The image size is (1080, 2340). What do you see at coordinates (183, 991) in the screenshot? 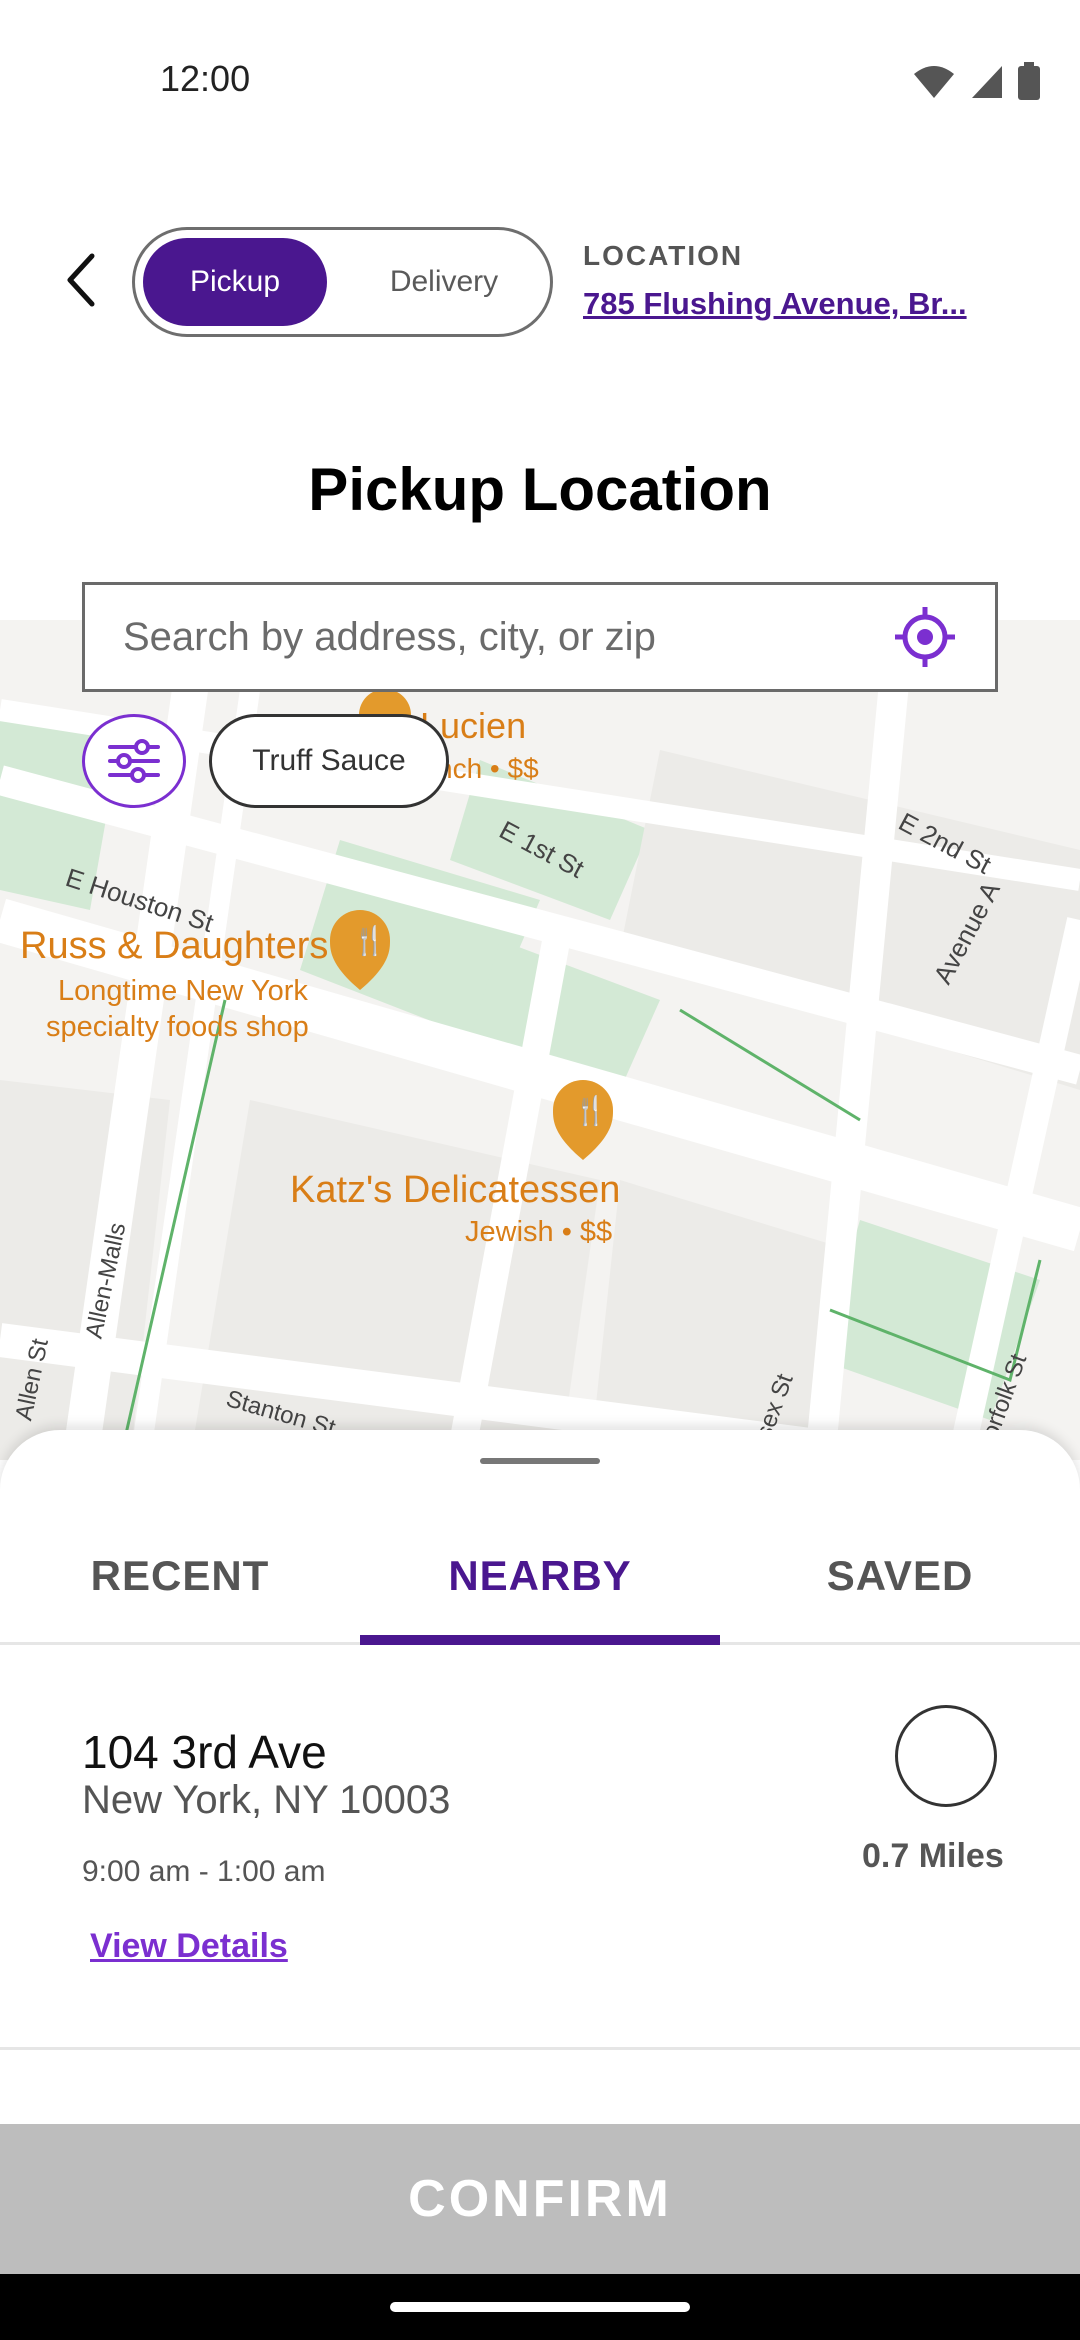
I see `poi-detail: Longtime New York` at bounding box center [183, 991].